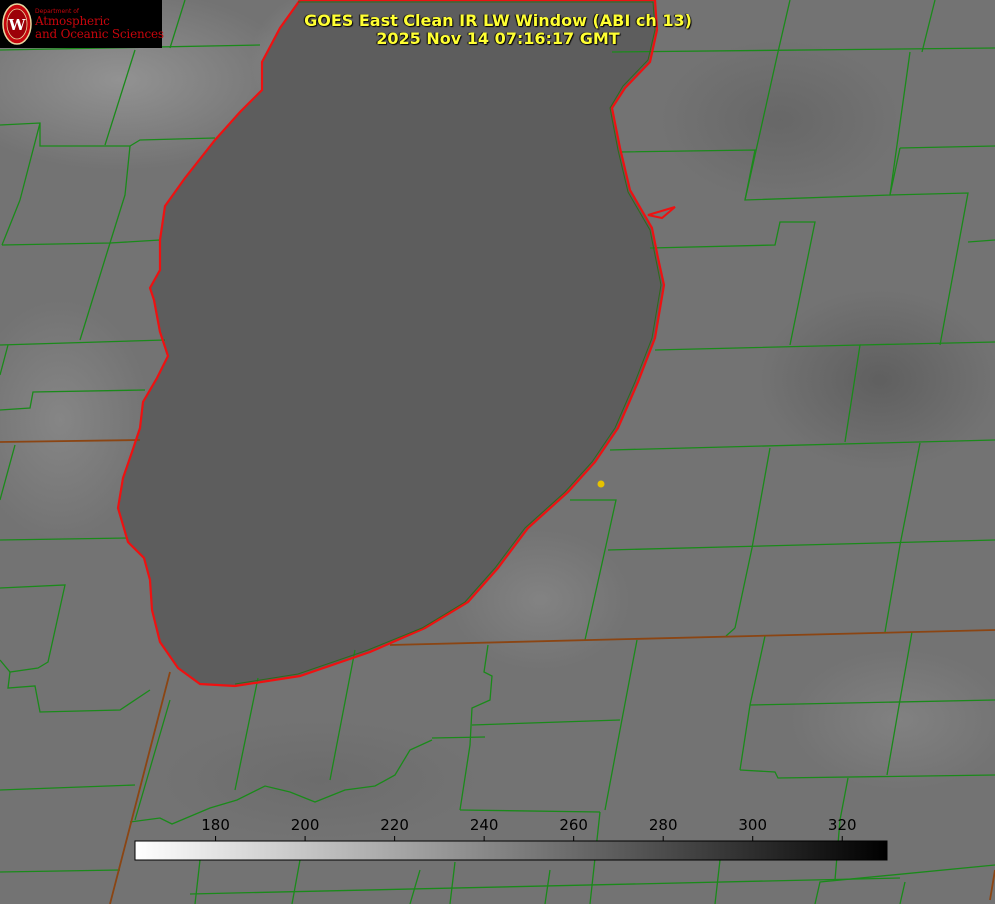 The height and width of the screenshot is (904, 995). I want to click on seal-letter: W, so click(17, 25).